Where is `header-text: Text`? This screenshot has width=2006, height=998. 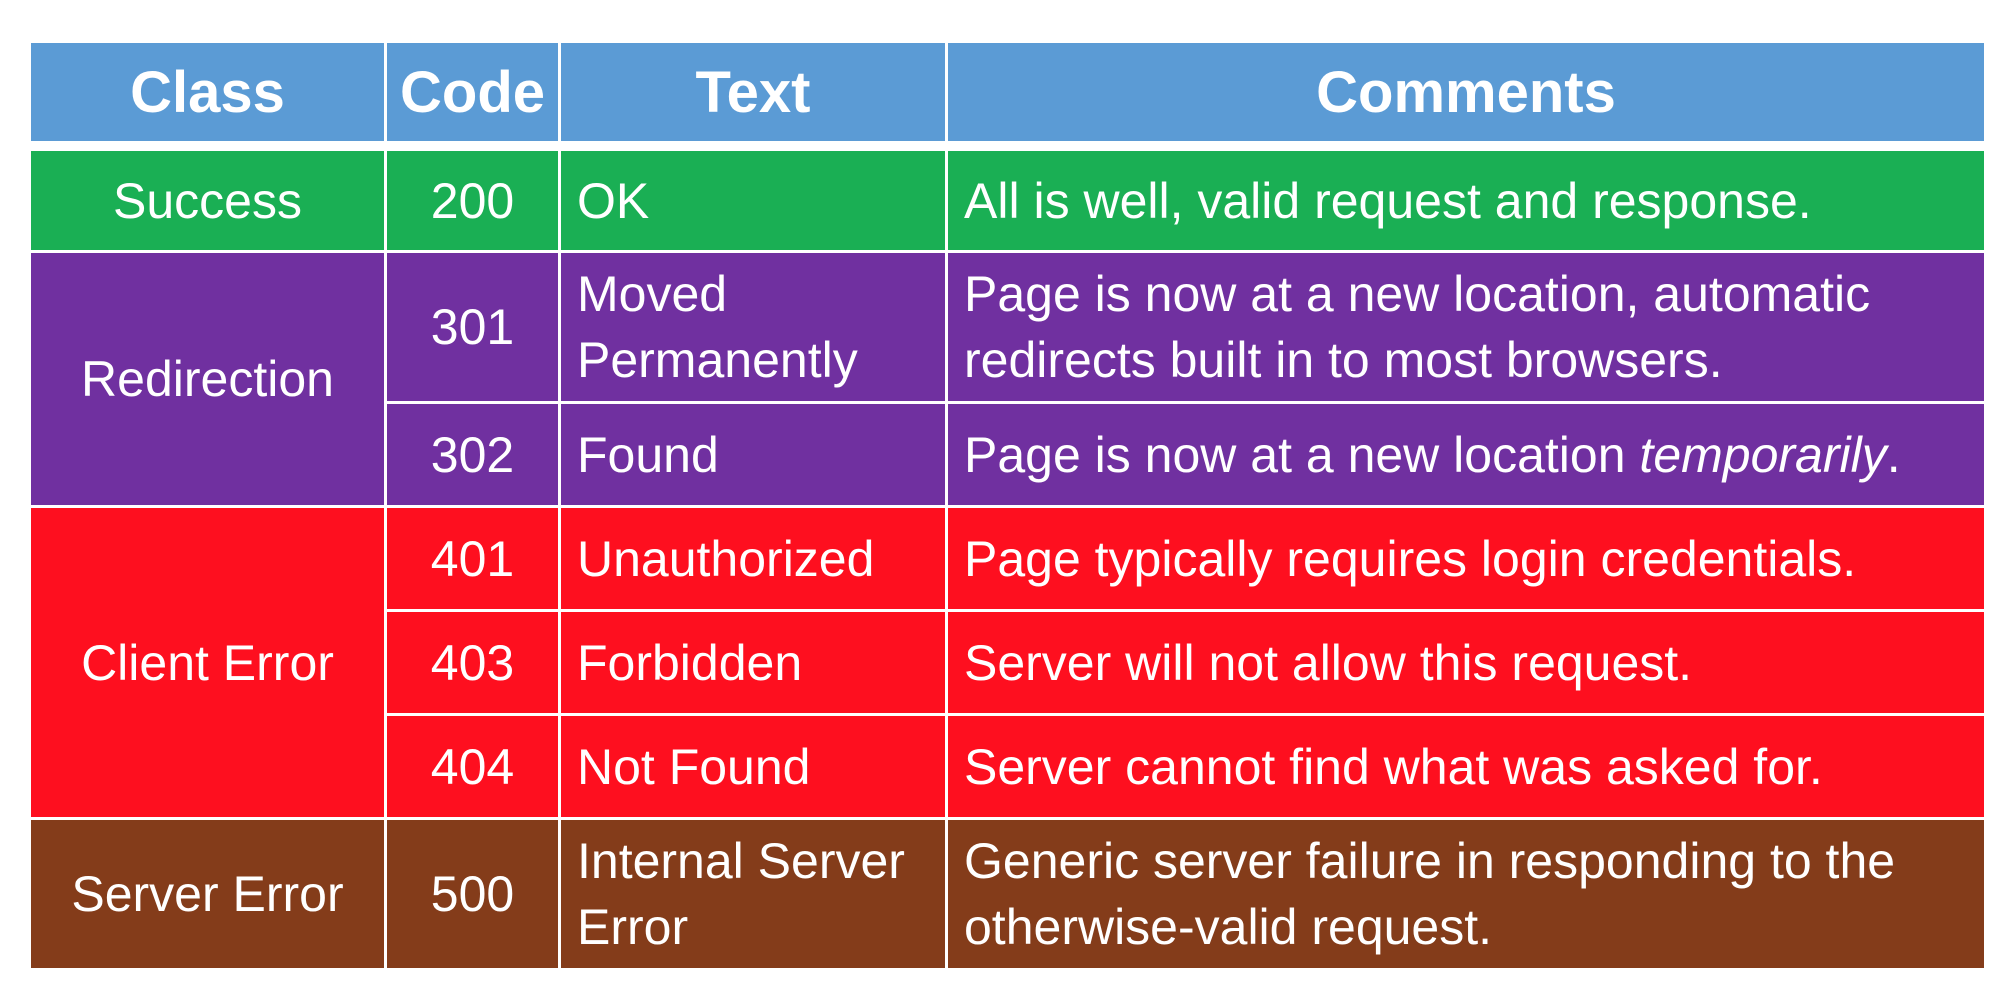
header-text: Text is located at coordinates (753, 94).